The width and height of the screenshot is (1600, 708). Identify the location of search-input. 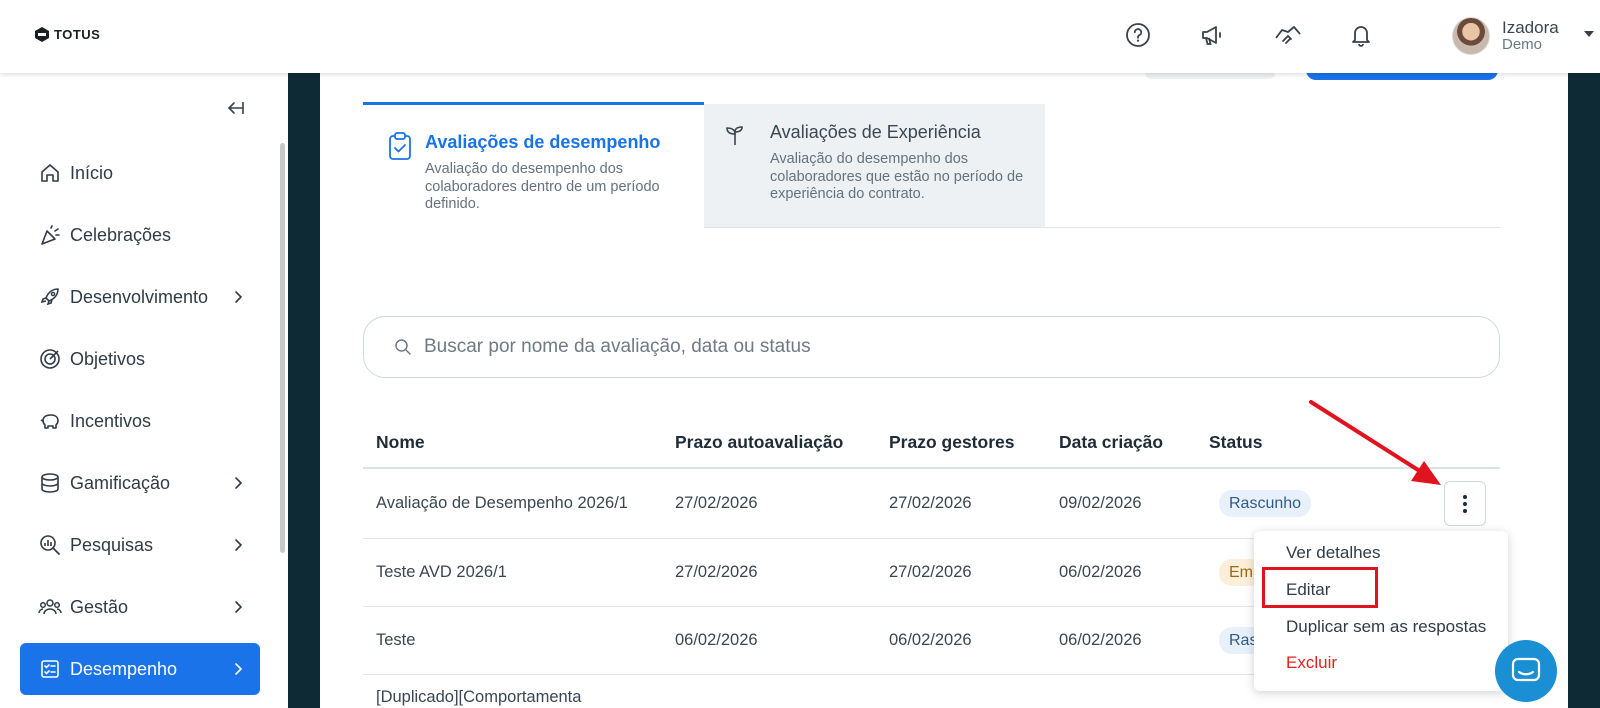
(924, 347).